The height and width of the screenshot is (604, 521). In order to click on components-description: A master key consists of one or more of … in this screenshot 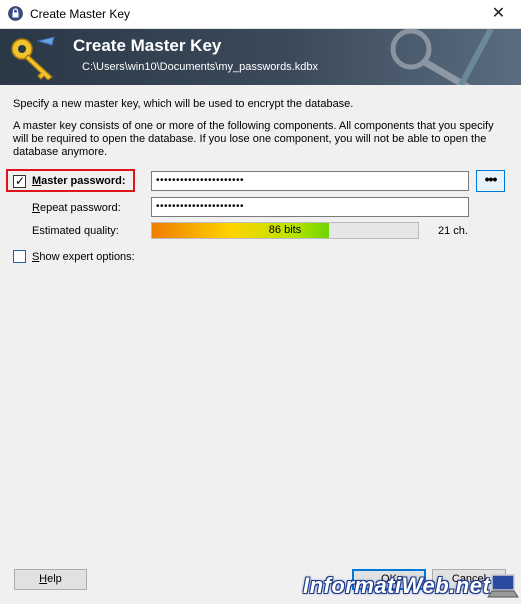, I will do `click(253, 139)`.